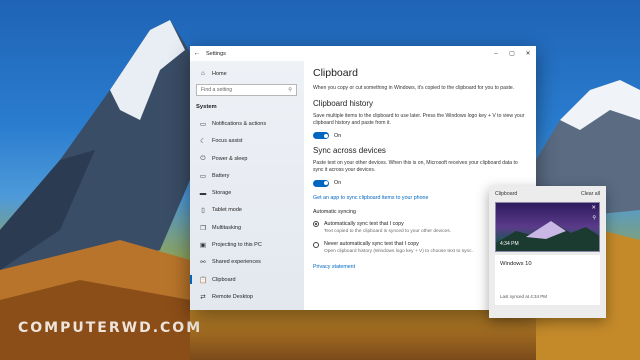 The height and width of the screenshot is (360, 640). What do you see at coordinates (594, 218) in the screenshot?
I see `pin-icon: ⚲` at bounding box center [594, 218].